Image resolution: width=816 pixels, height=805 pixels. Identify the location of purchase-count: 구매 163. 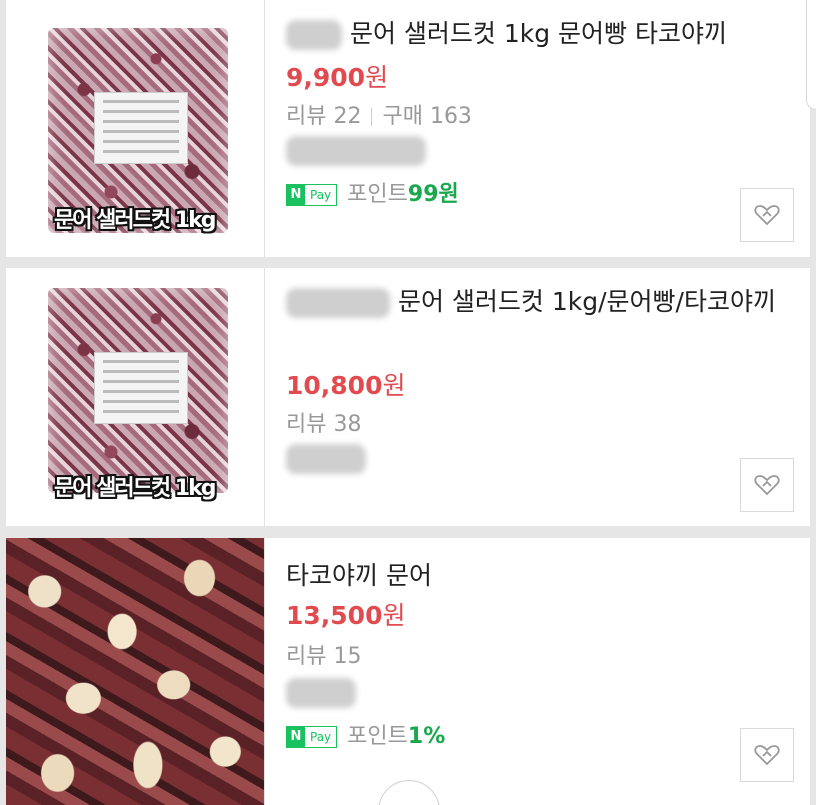
(427, 116).